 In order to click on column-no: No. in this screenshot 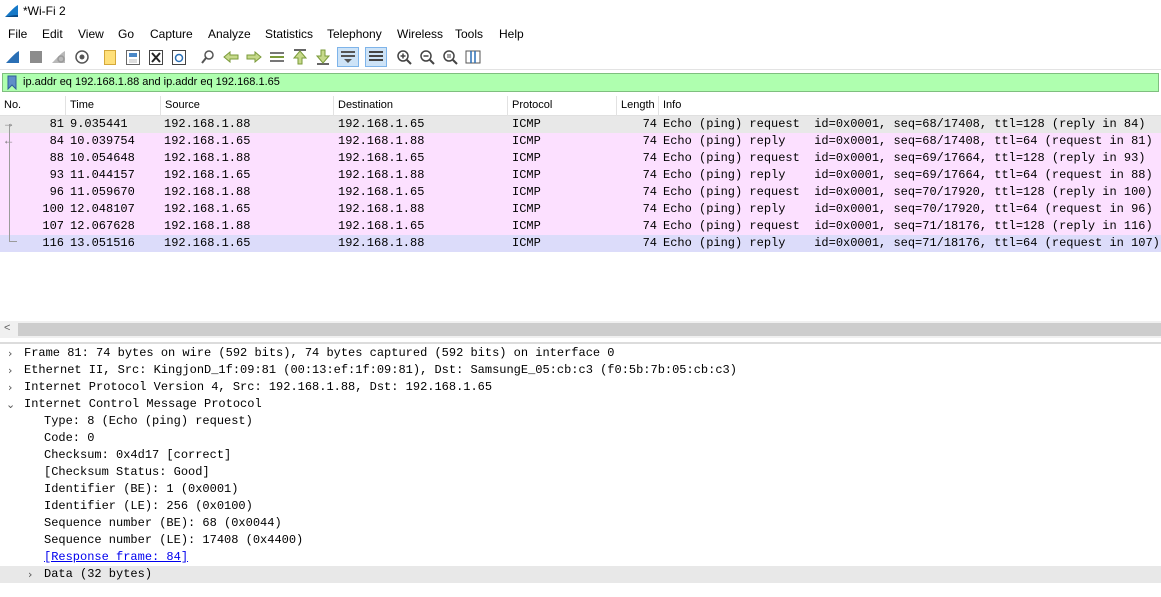, I will do `click(33, 106)`.